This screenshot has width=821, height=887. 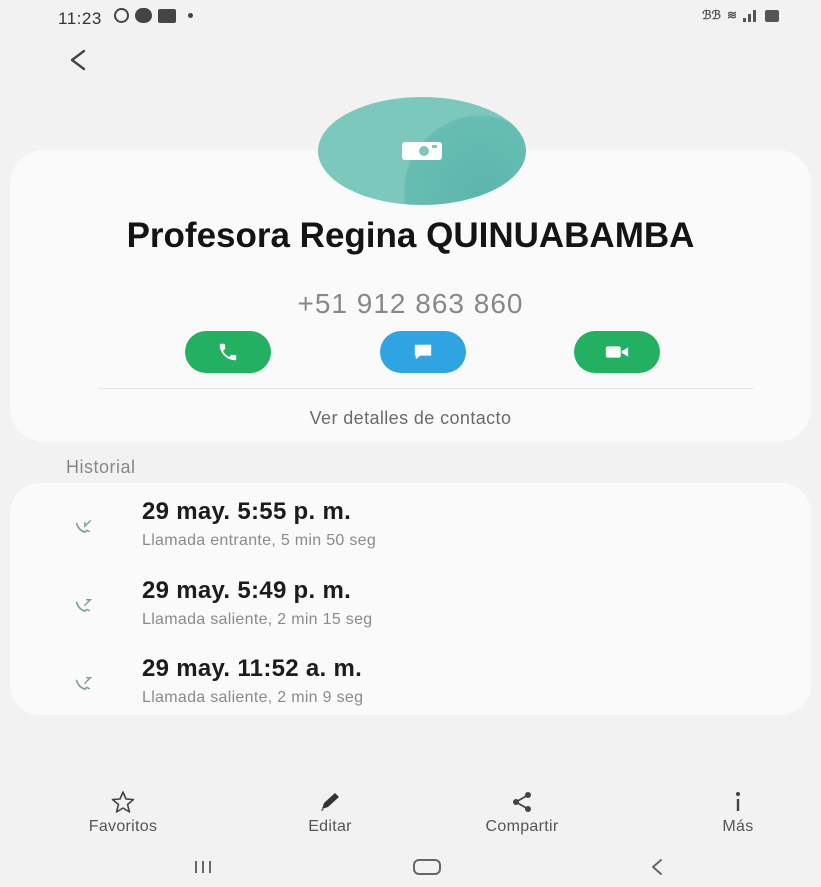 I want to click on notification-icon, so click(x=143, y=15).